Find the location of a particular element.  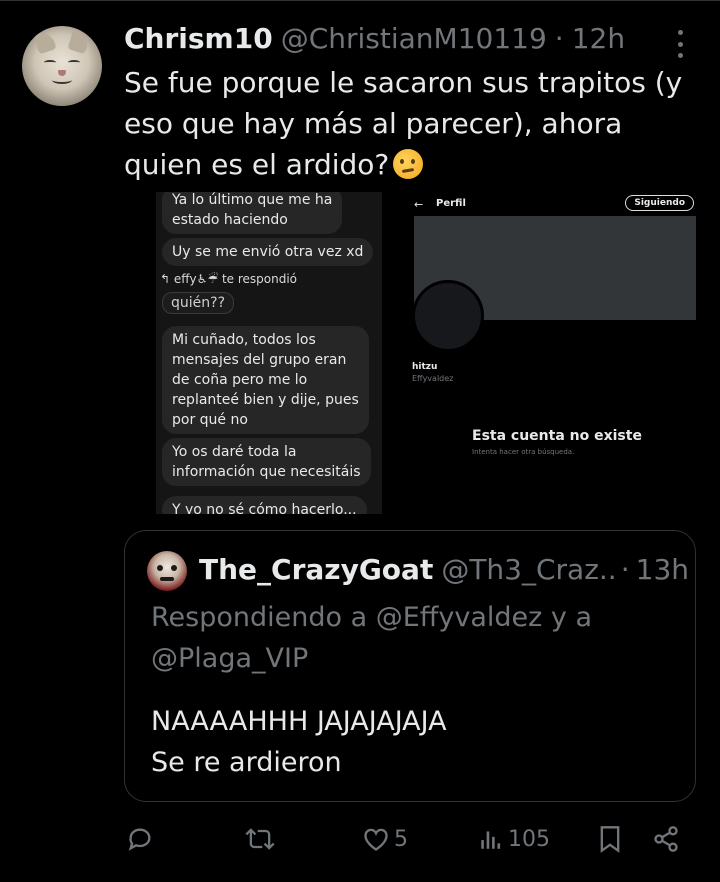

bookmark-button is located at coordinates (610, 839).